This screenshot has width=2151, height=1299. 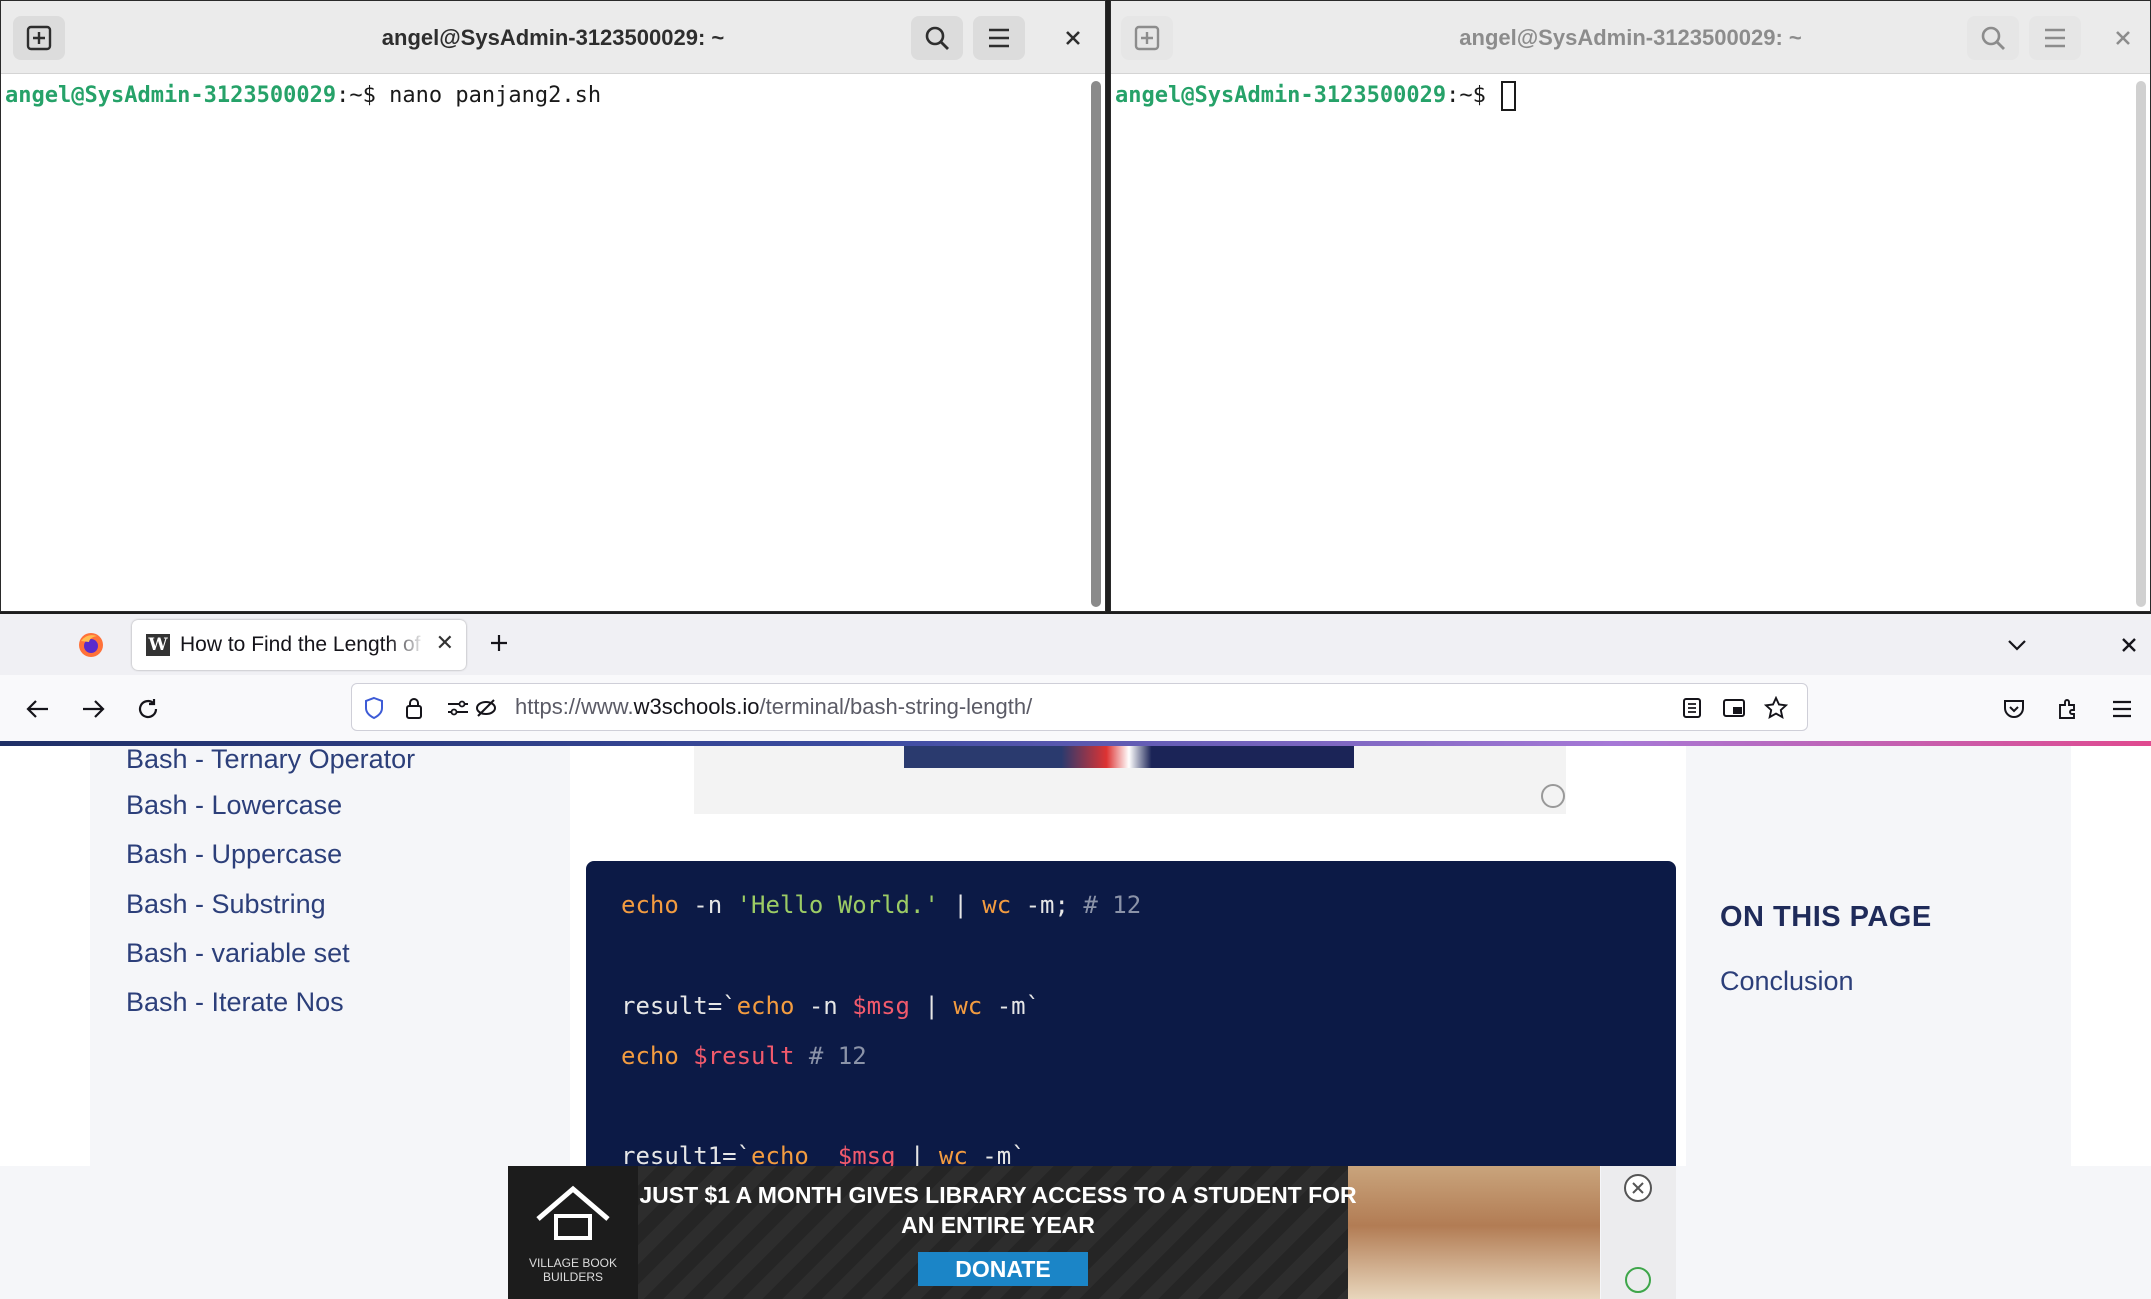 I want to click on arrow-left-icon, so click(x=37, y=709).